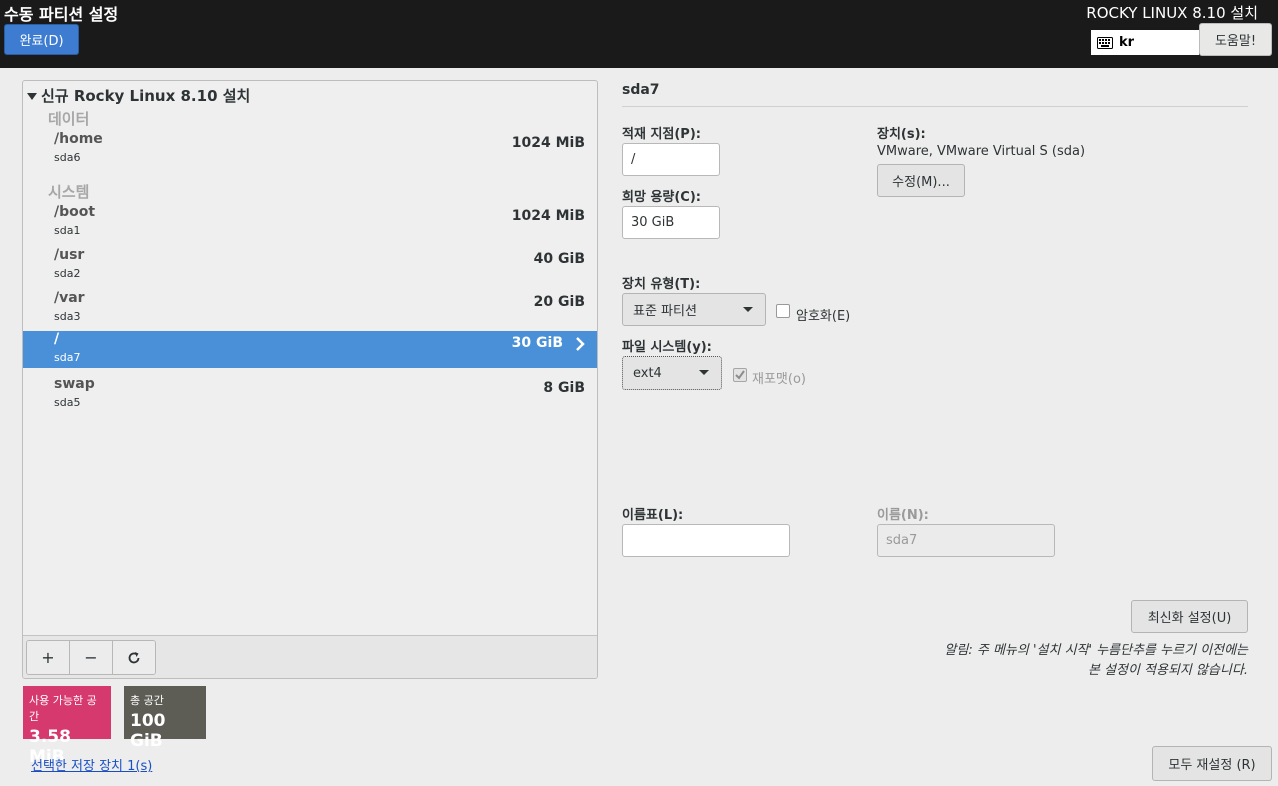  I want to click on filesystem-dropdown: ext4, so click(672, 373).